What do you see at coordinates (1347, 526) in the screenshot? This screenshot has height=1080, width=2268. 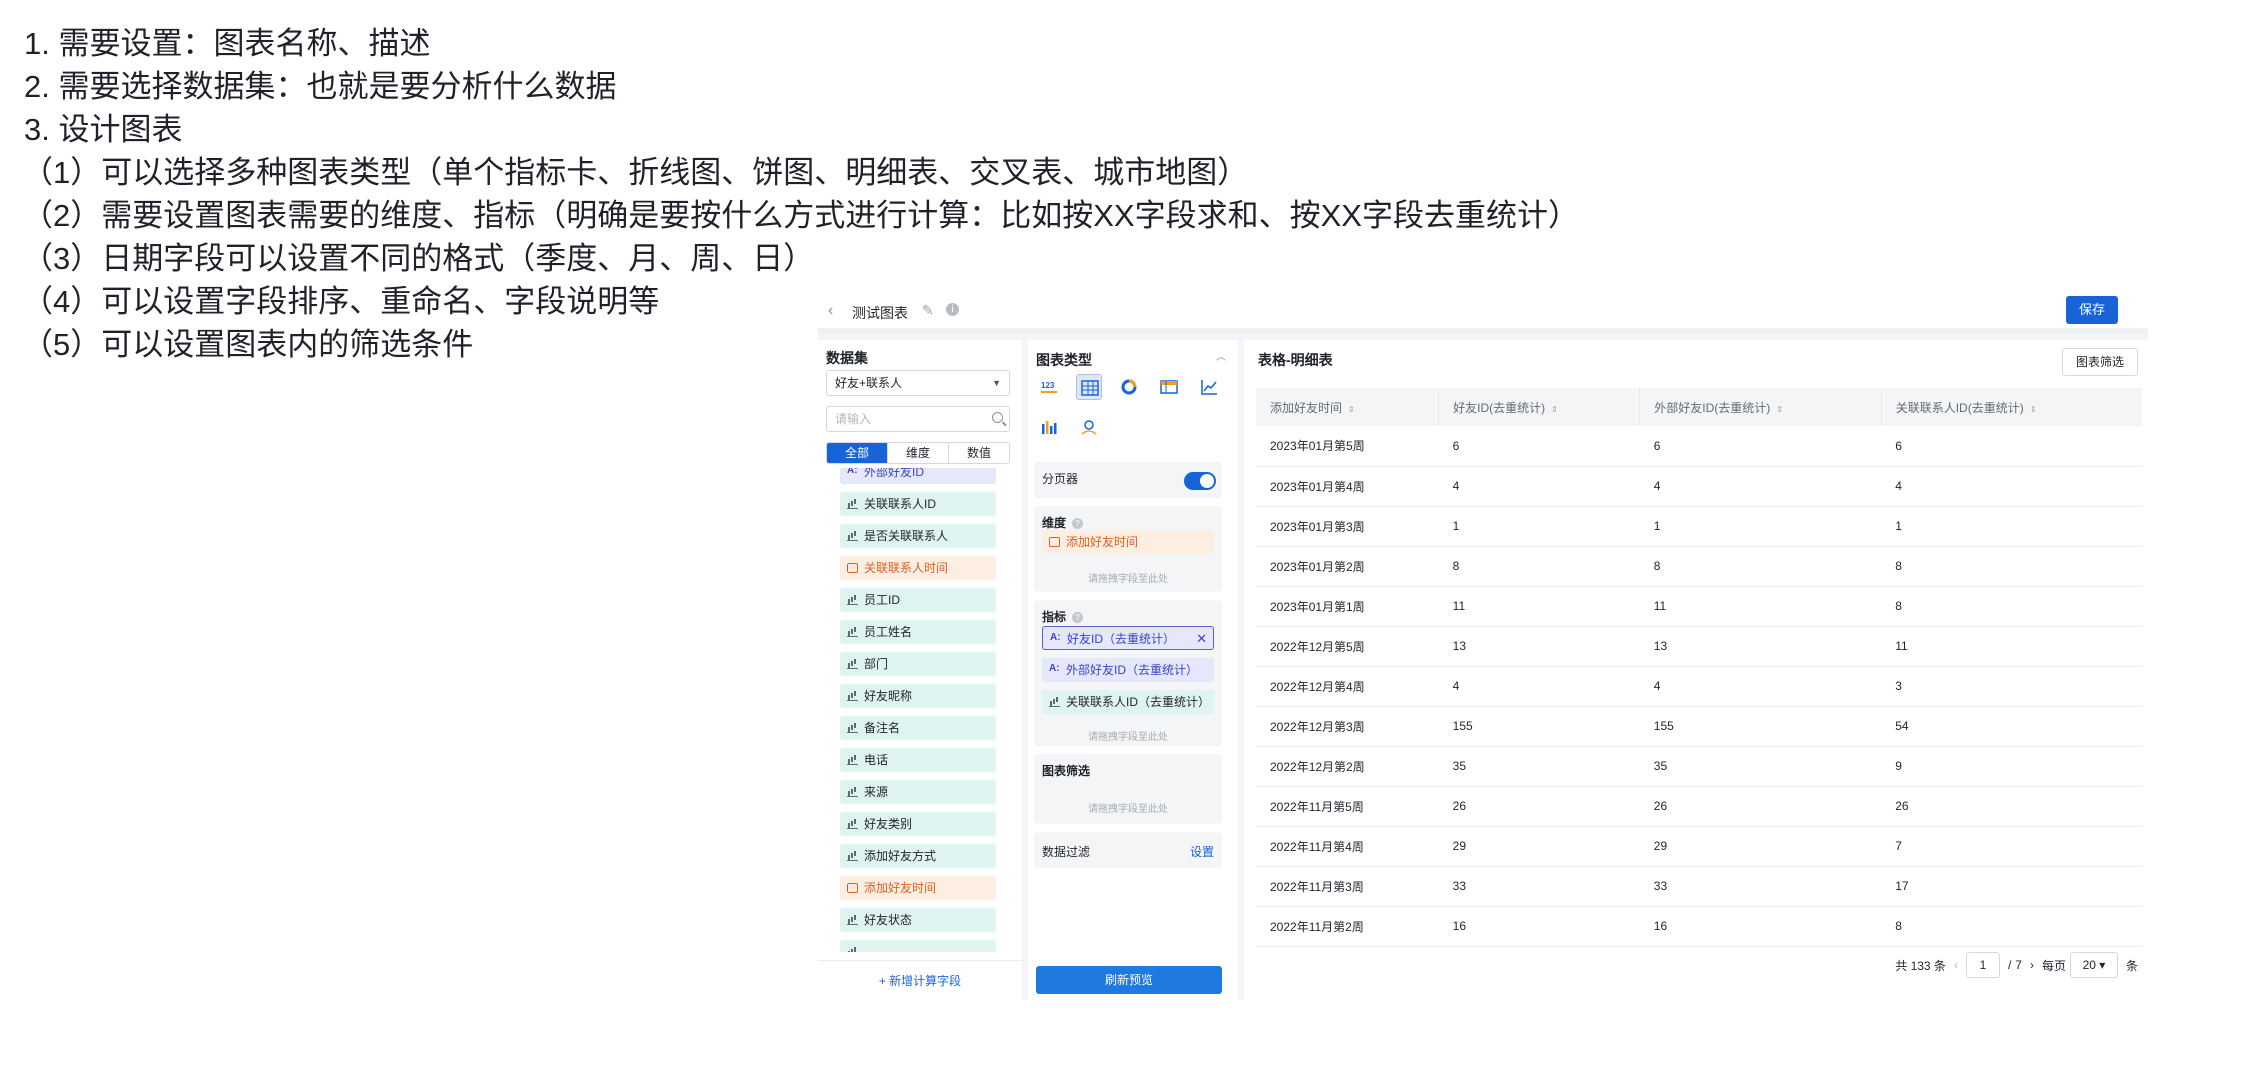 I see `table-cell: 2023年01月第3周` at bounding box center [1347, 526].